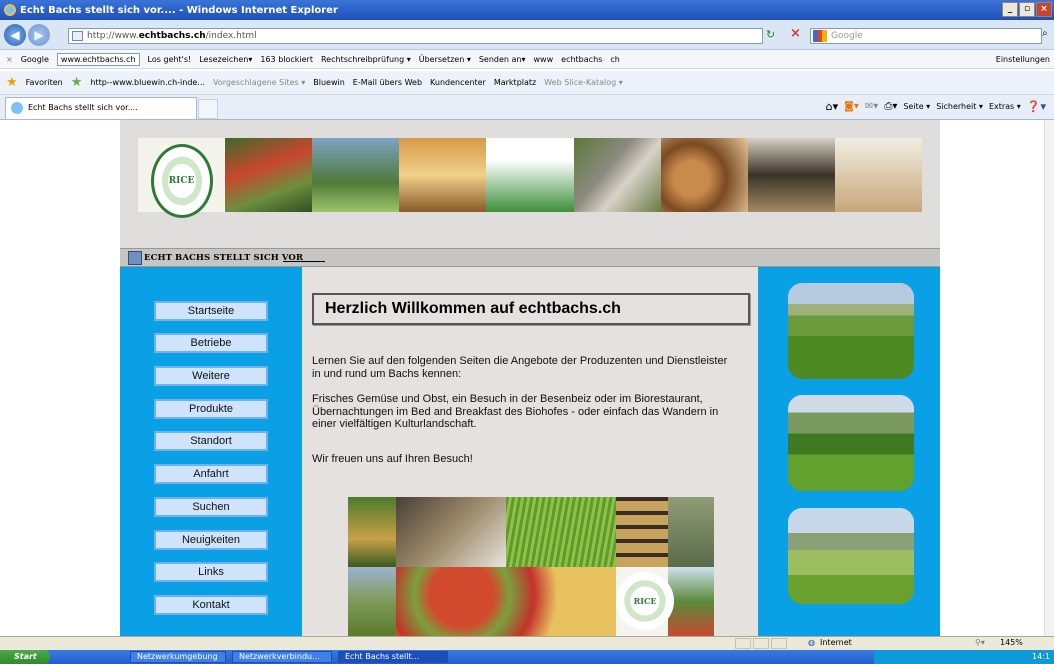 The width and height of the screenshot is (1054, 664). I want to click on site-header: RICE, so click(530, 184).